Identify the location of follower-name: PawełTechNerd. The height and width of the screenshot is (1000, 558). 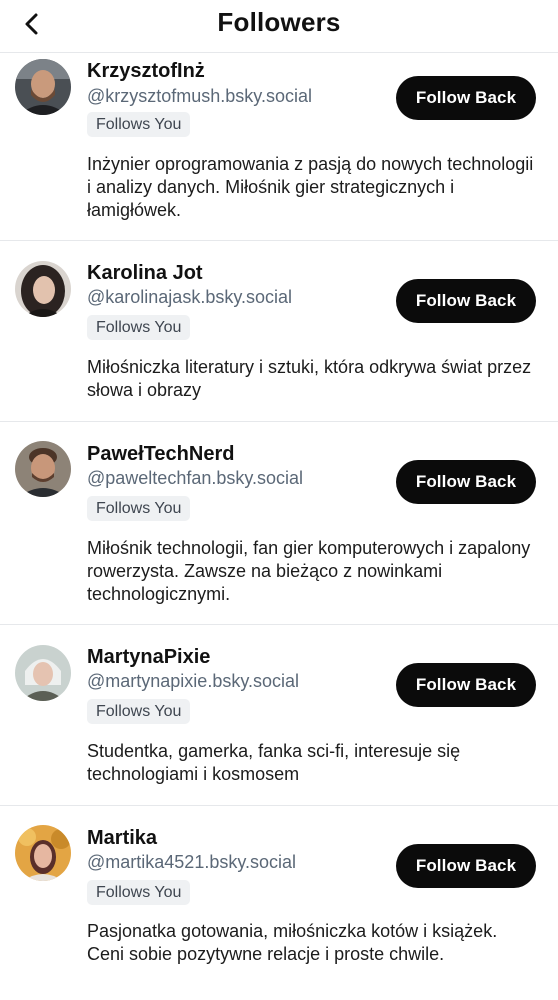
(160, 454).